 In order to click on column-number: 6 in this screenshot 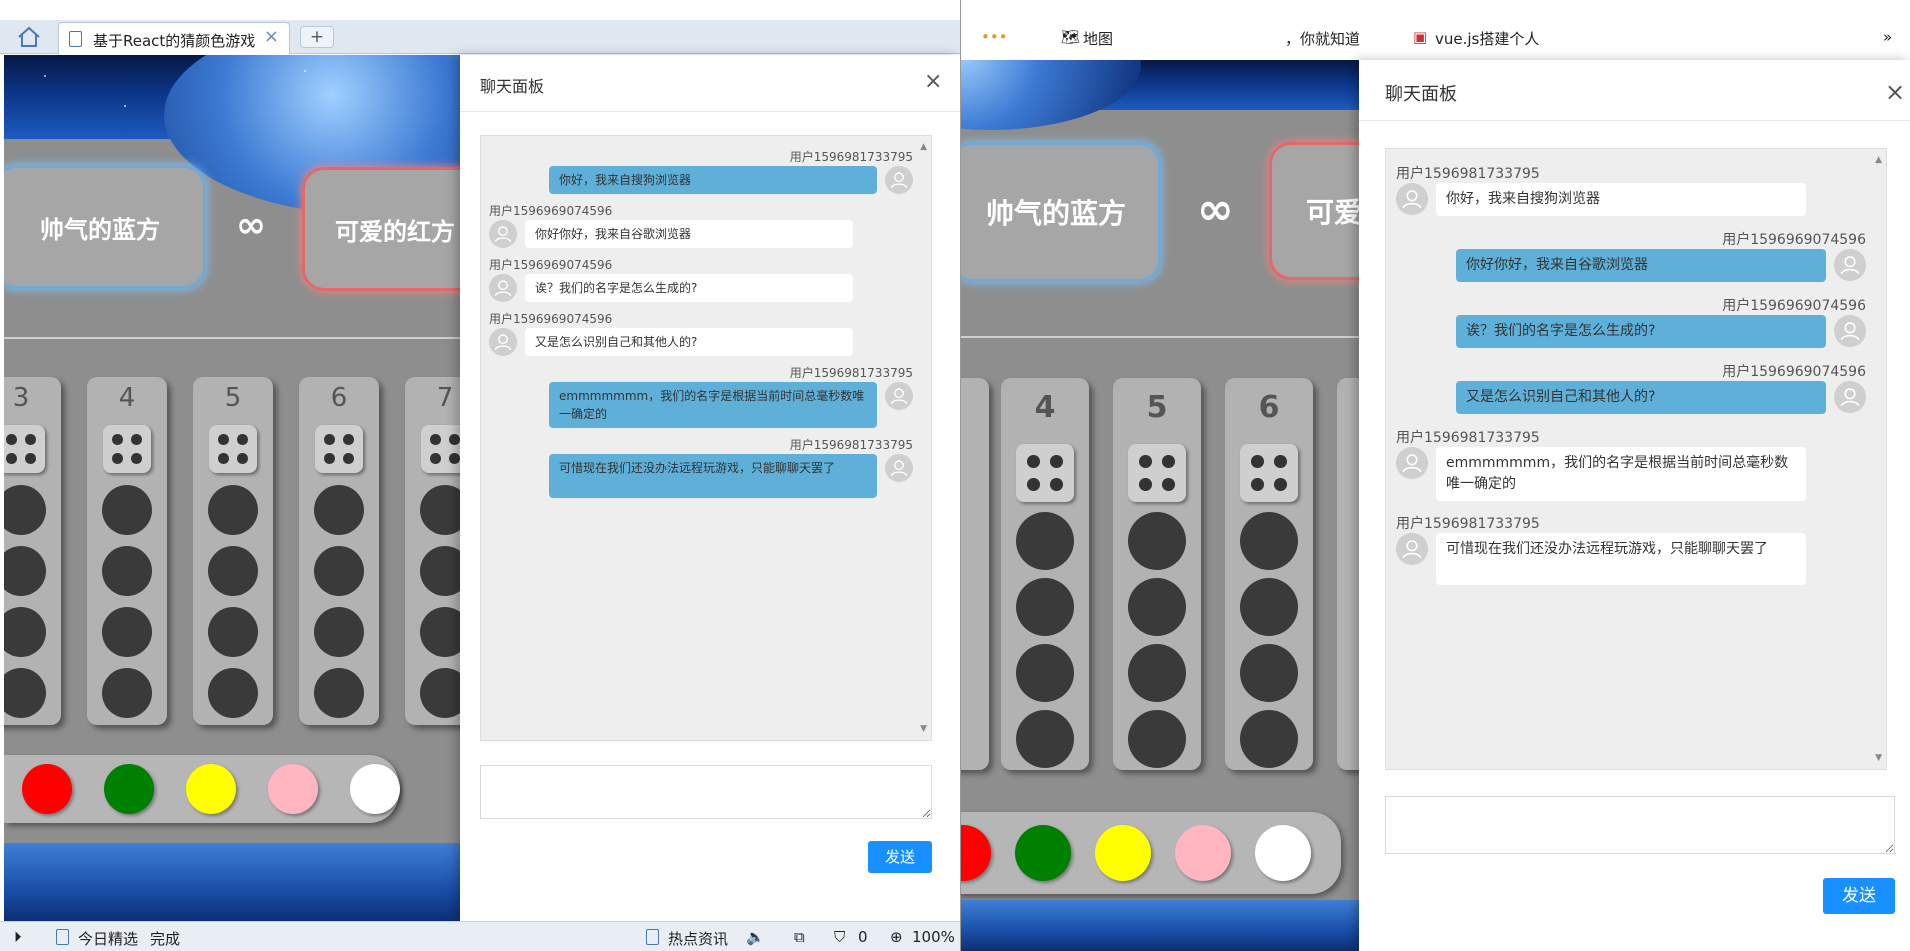, I will do `click(1269, 407)`.